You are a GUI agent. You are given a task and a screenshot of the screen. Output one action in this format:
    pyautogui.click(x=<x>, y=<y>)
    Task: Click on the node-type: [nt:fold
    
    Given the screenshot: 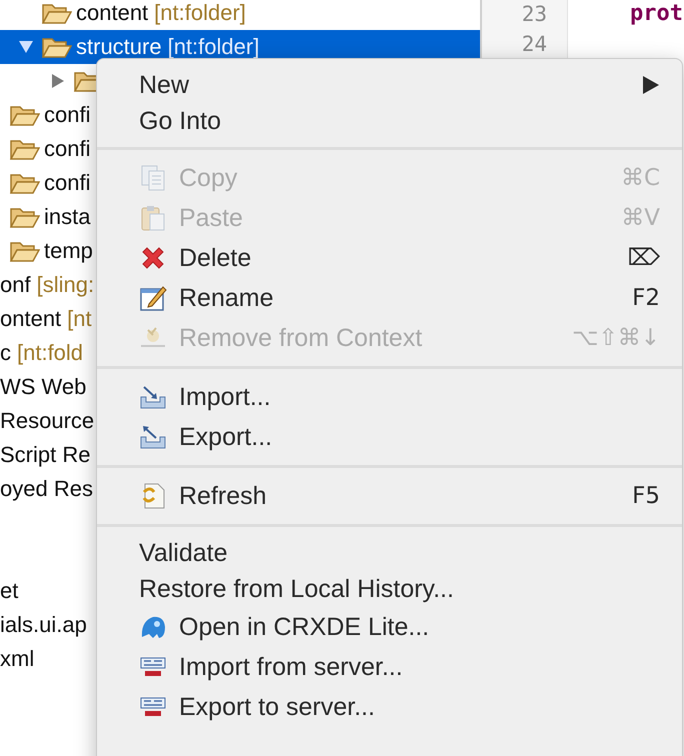 What is the action you would take?
    pyautogui.click(x=50, y=353)
    